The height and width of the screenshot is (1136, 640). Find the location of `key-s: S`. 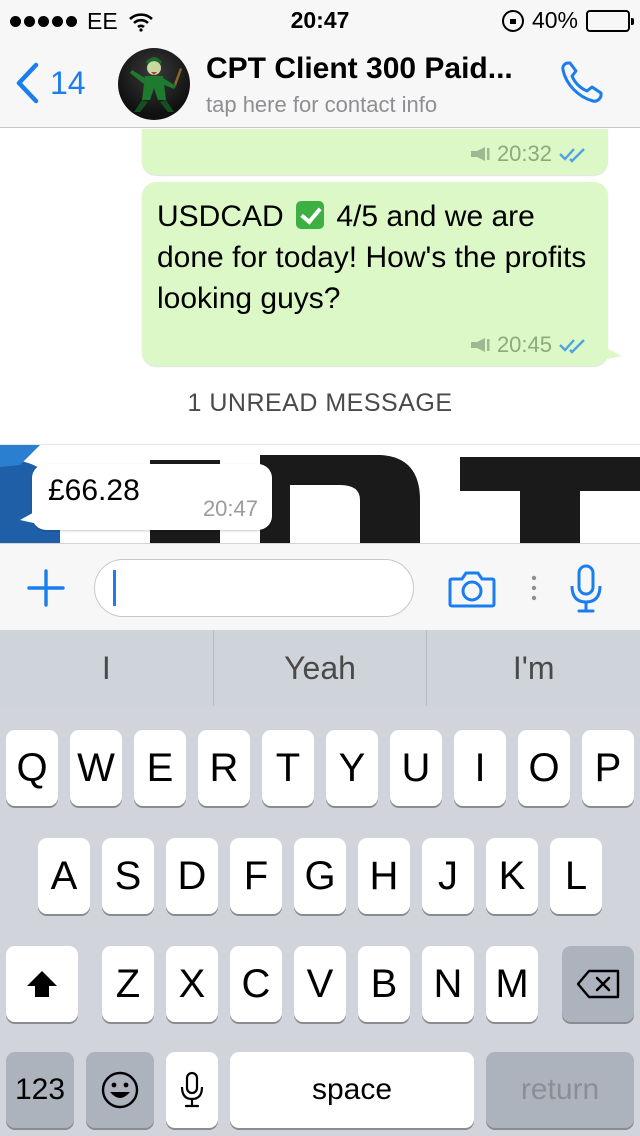

key-s: S is located at coordinates (128, 876).